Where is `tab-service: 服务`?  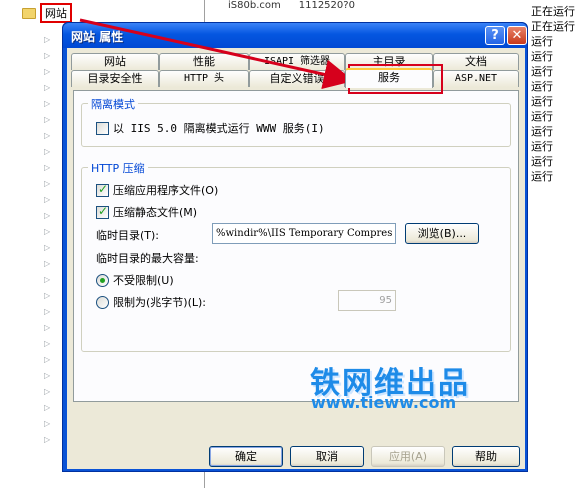 tab-service: 服务 is located at coordinates (389, 78).